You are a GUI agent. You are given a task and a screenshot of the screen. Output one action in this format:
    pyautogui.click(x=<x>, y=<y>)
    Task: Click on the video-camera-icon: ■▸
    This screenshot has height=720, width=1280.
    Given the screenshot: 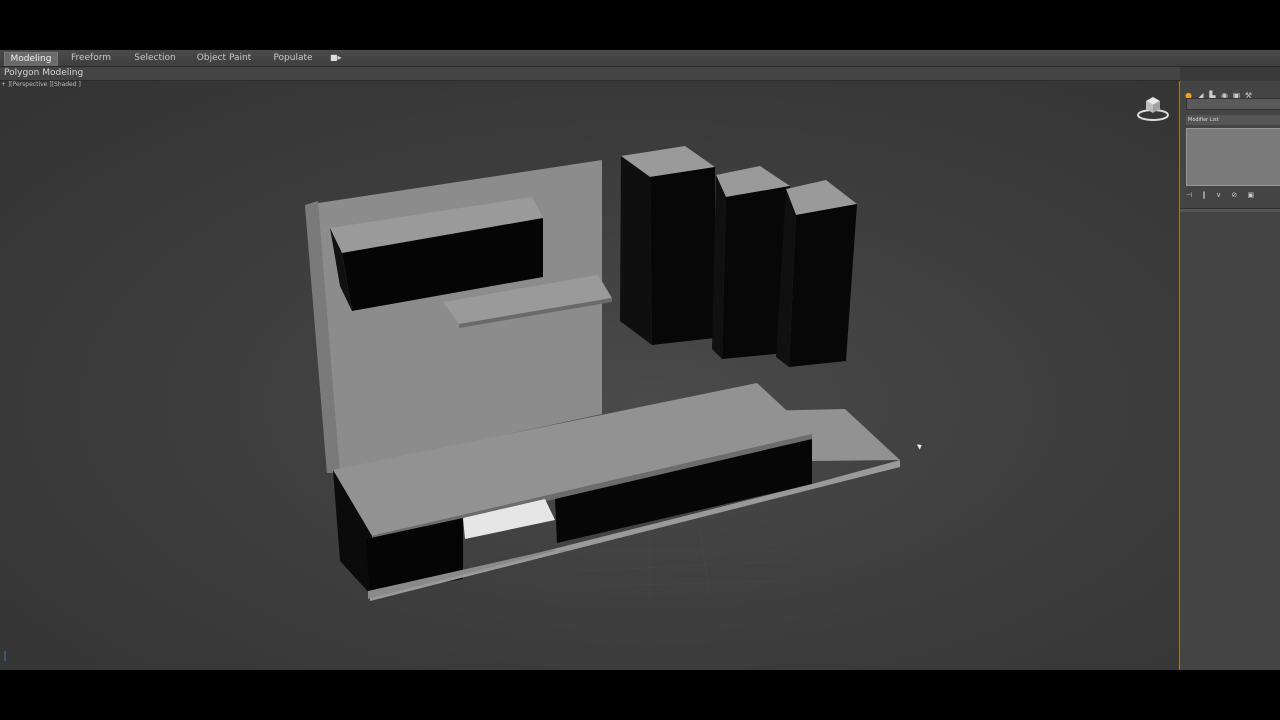 What is the action you would take?
    pyautogui.click(x=339, y=58)
    